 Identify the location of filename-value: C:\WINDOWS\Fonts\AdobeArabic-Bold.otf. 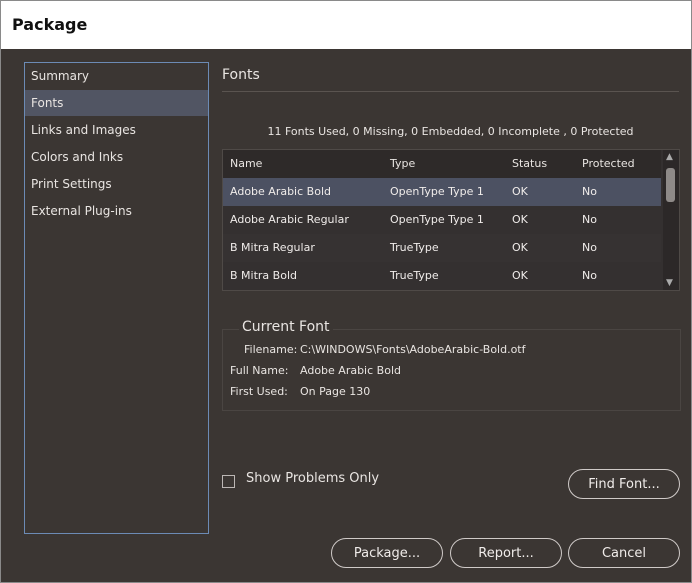
(413, 349).